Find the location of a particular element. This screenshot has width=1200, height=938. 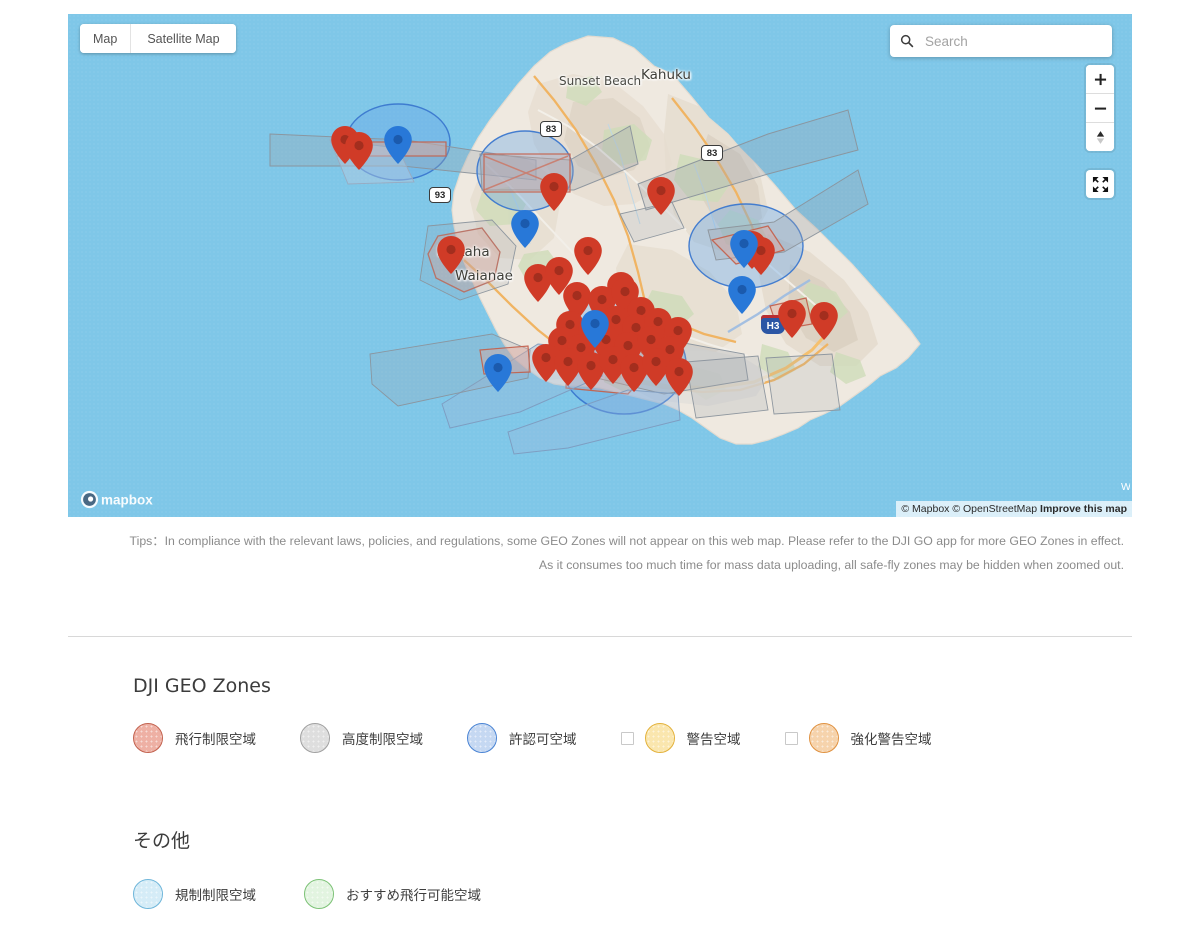

map-view-button: Map is located at coordinates (105, 38).